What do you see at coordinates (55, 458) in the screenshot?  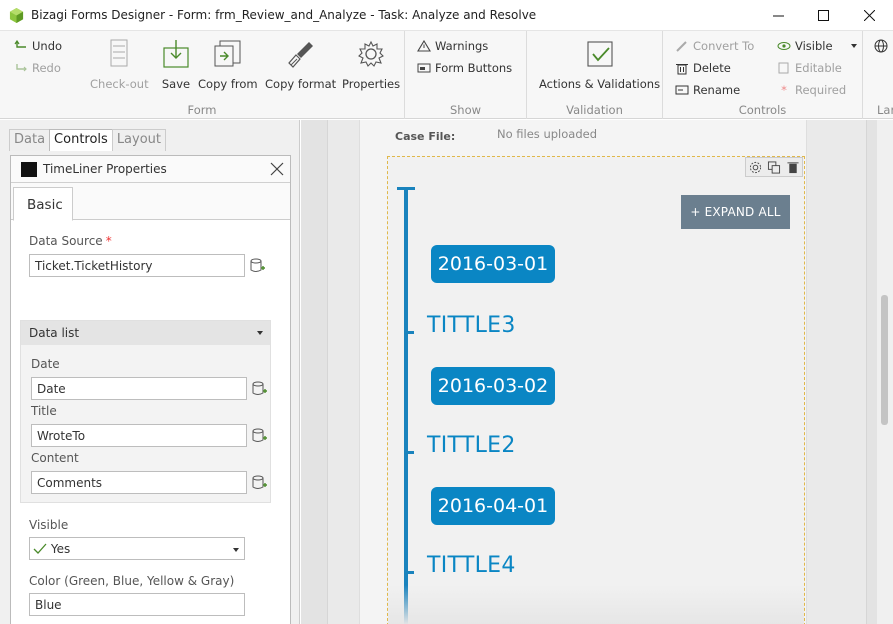 I see `content-label: Content` at bounding box center [55, 458].